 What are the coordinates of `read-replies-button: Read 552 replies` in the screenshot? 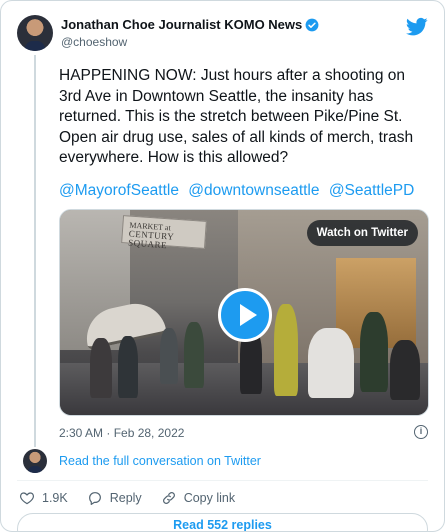 It's located at (222, 522).